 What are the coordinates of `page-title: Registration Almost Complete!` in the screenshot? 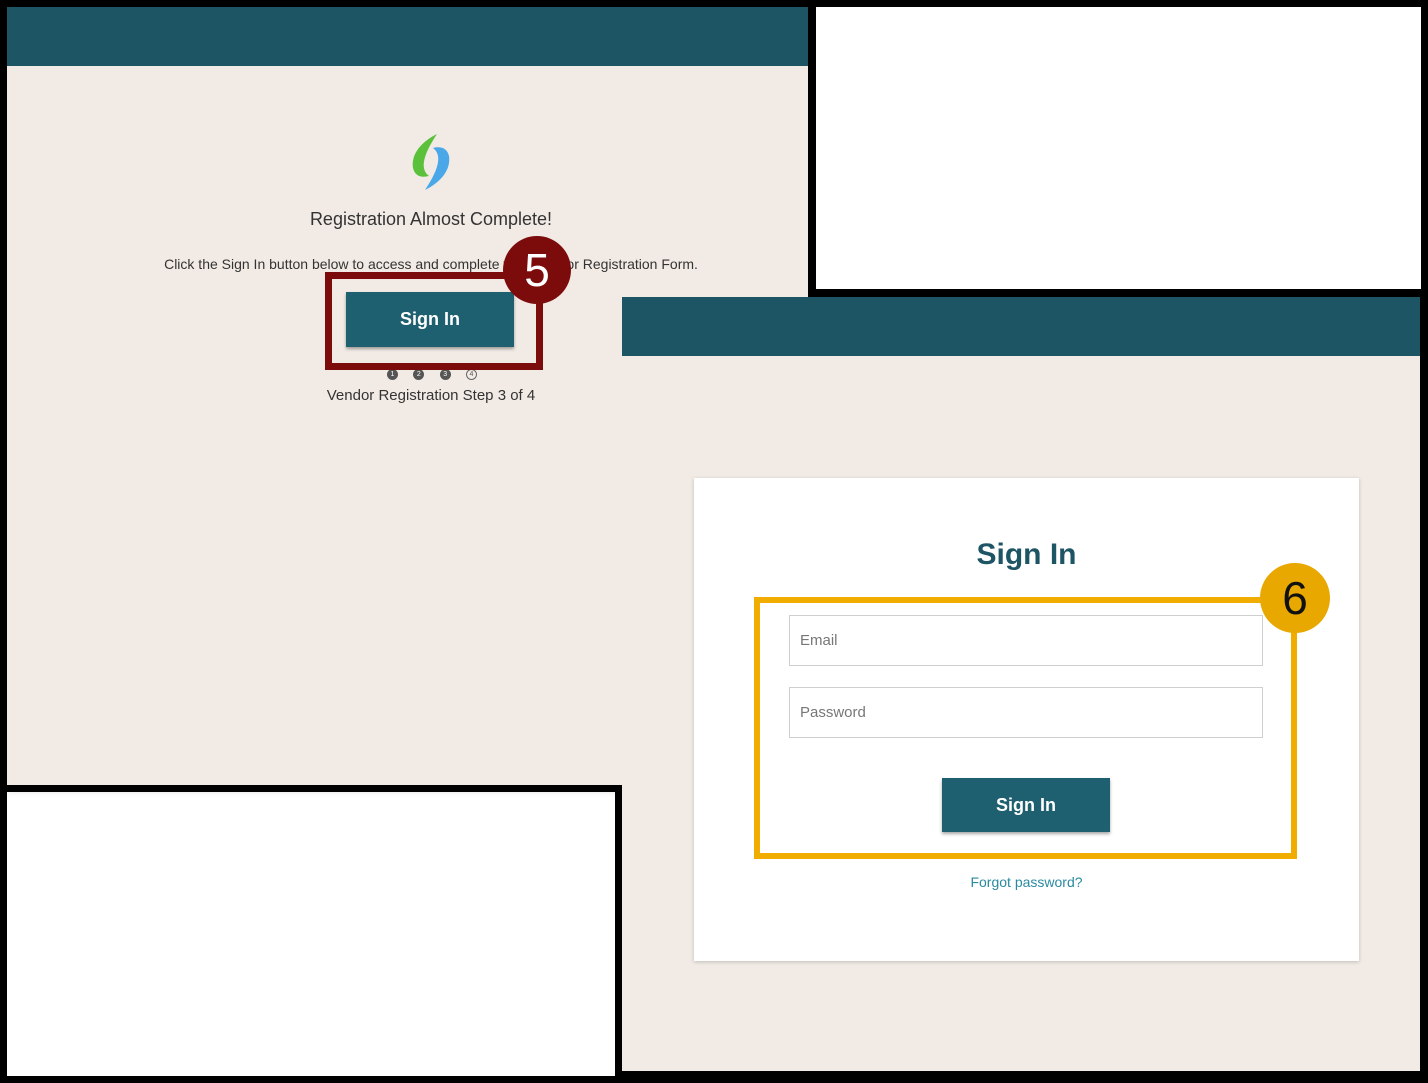 It's located at (431, 219).